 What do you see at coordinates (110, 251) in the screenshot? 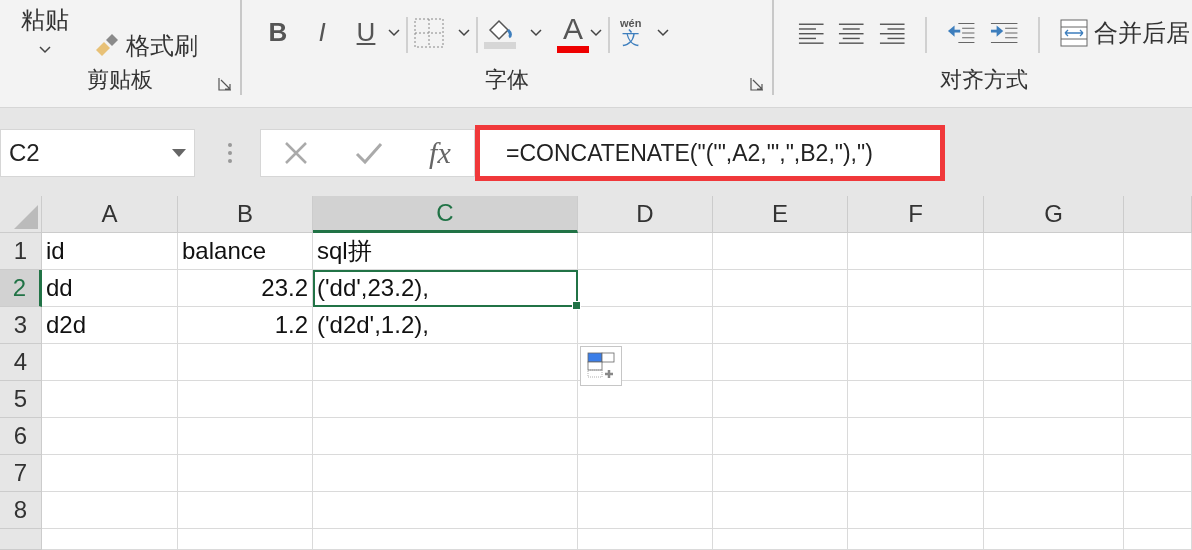
I see `table-cell: id` at bounding box center [110, 251].